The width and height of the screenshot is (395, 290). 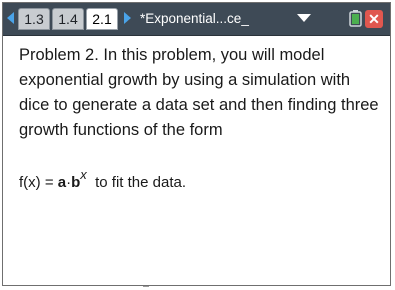 What do you see at coordinates (127, 18) in the screenshot?
I see `next-page-arrow-icon` at bounding box center [127, 18].